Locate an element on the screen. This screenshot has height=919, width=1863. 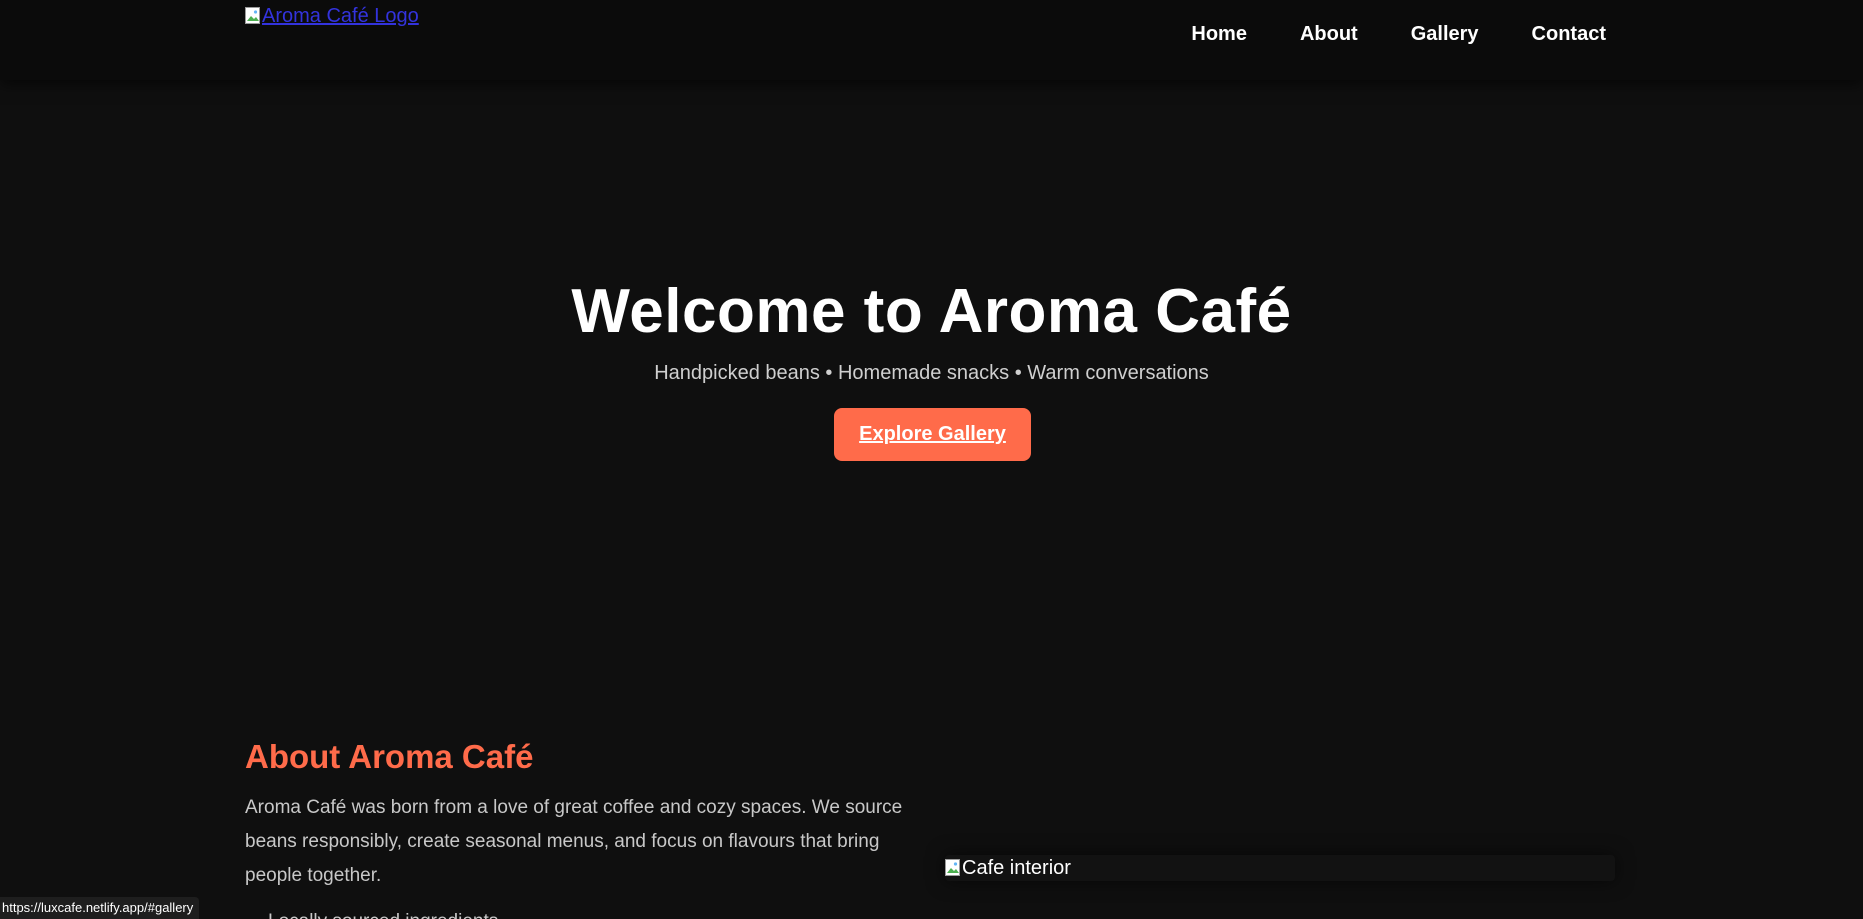
list-item: Locally sourced ingredients is located at coordinates (575, 912).